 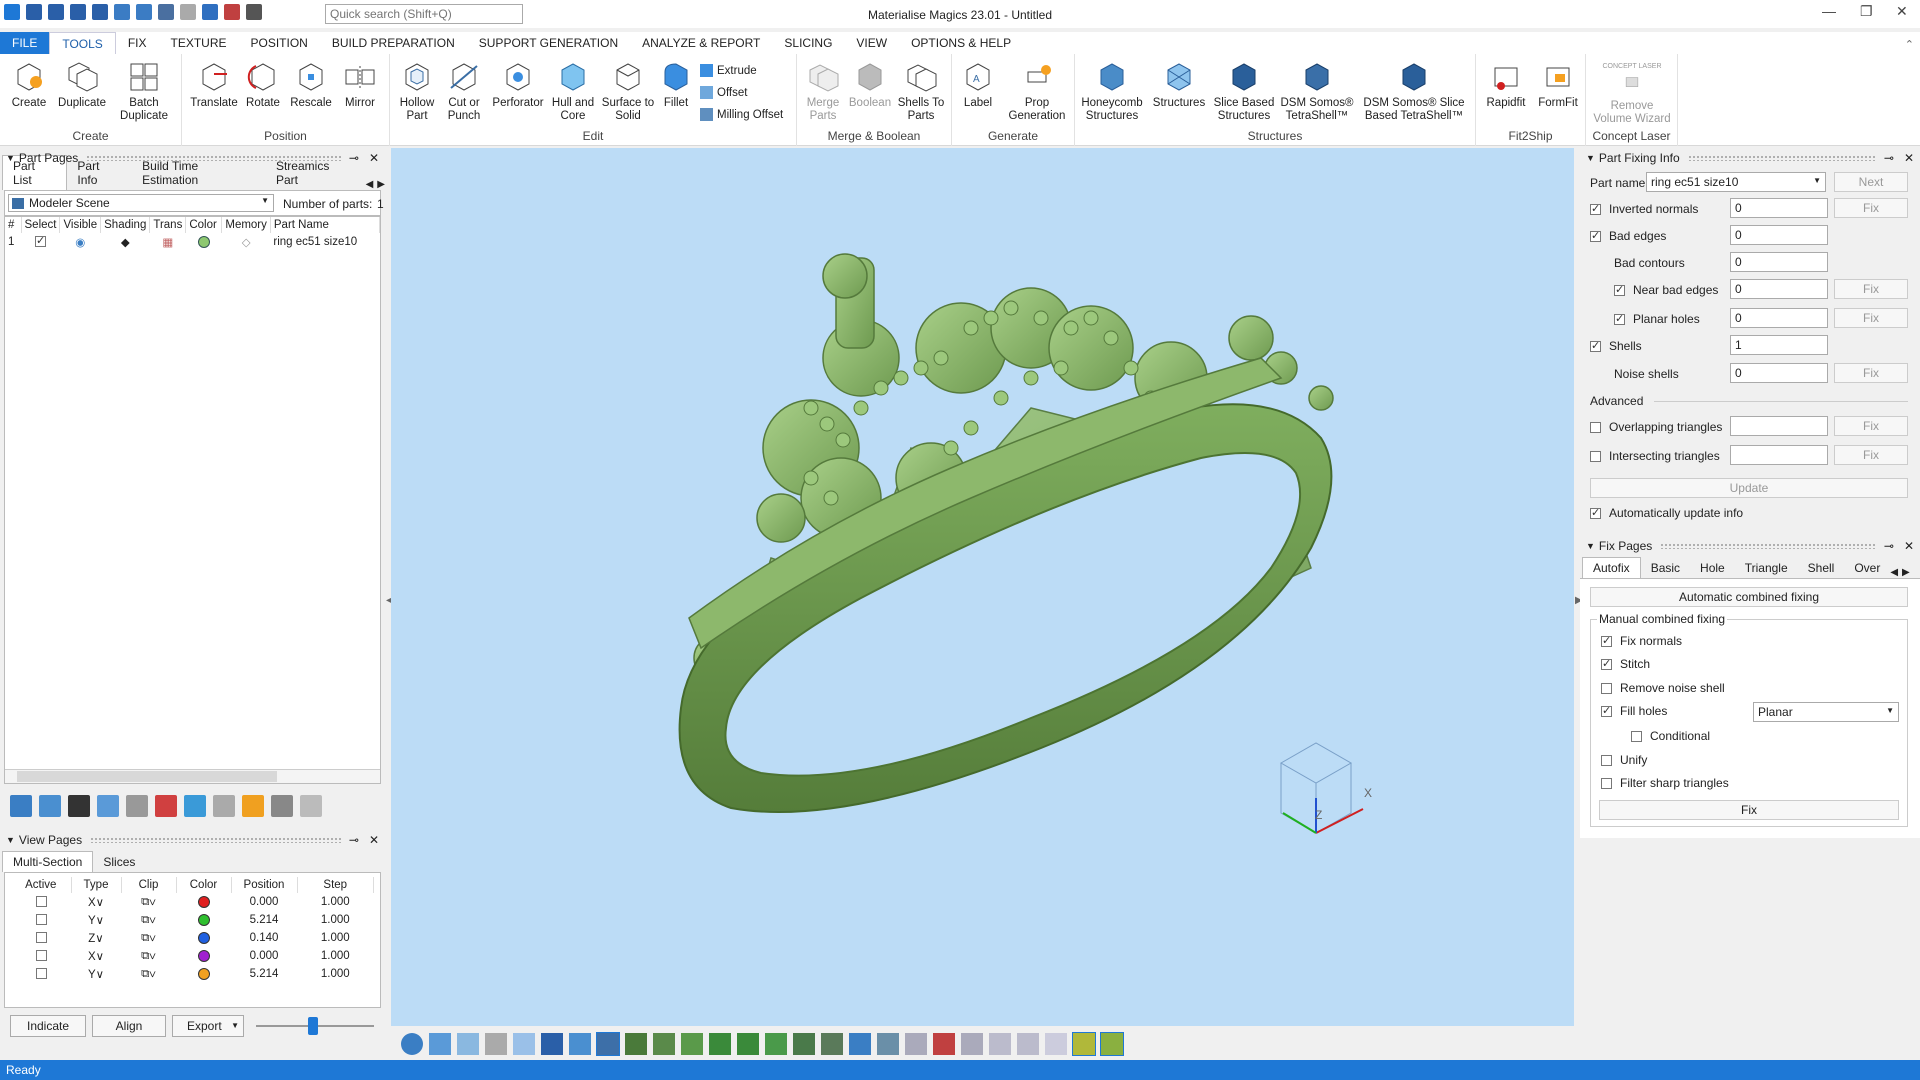 What do you see at coordinates (1595, 427) in the screenshot?
I see `overlapping-triangles-checkbox` at bounding box center [1595, 427].